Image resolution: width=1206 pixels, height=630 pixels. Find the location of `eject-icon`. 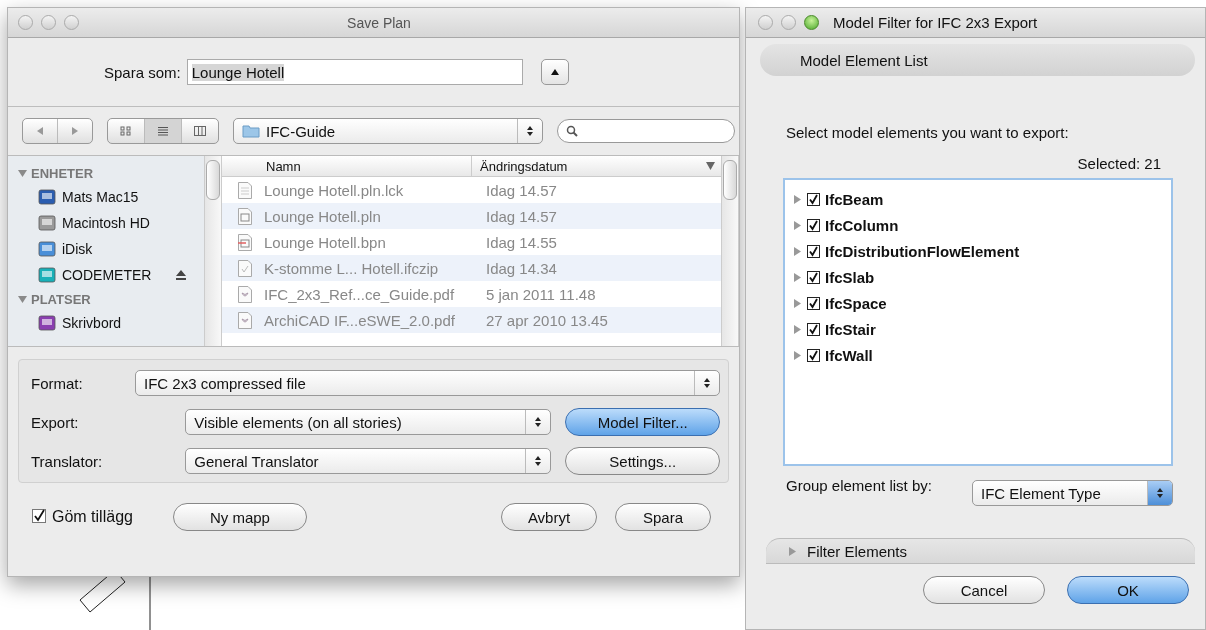

eject-icon is located at coordinates (181, 275).